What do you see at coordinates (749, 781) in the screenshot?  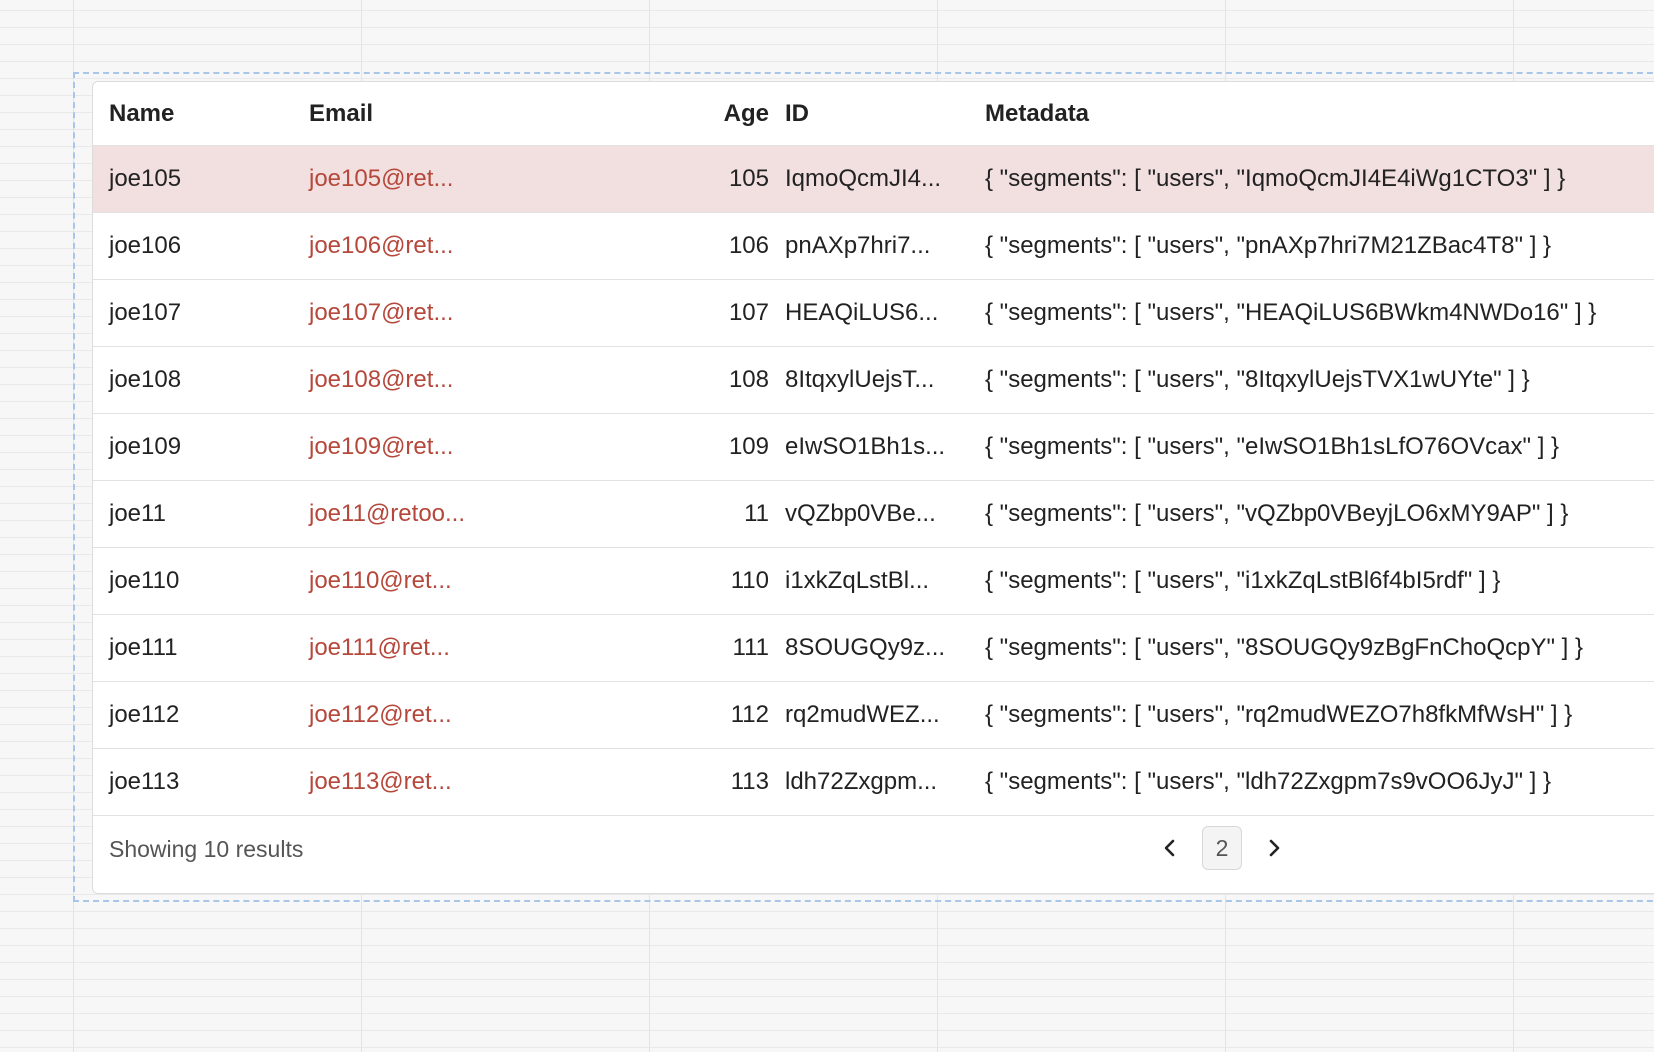 I see `age-cell: 113` at bounding box center [749, 781].